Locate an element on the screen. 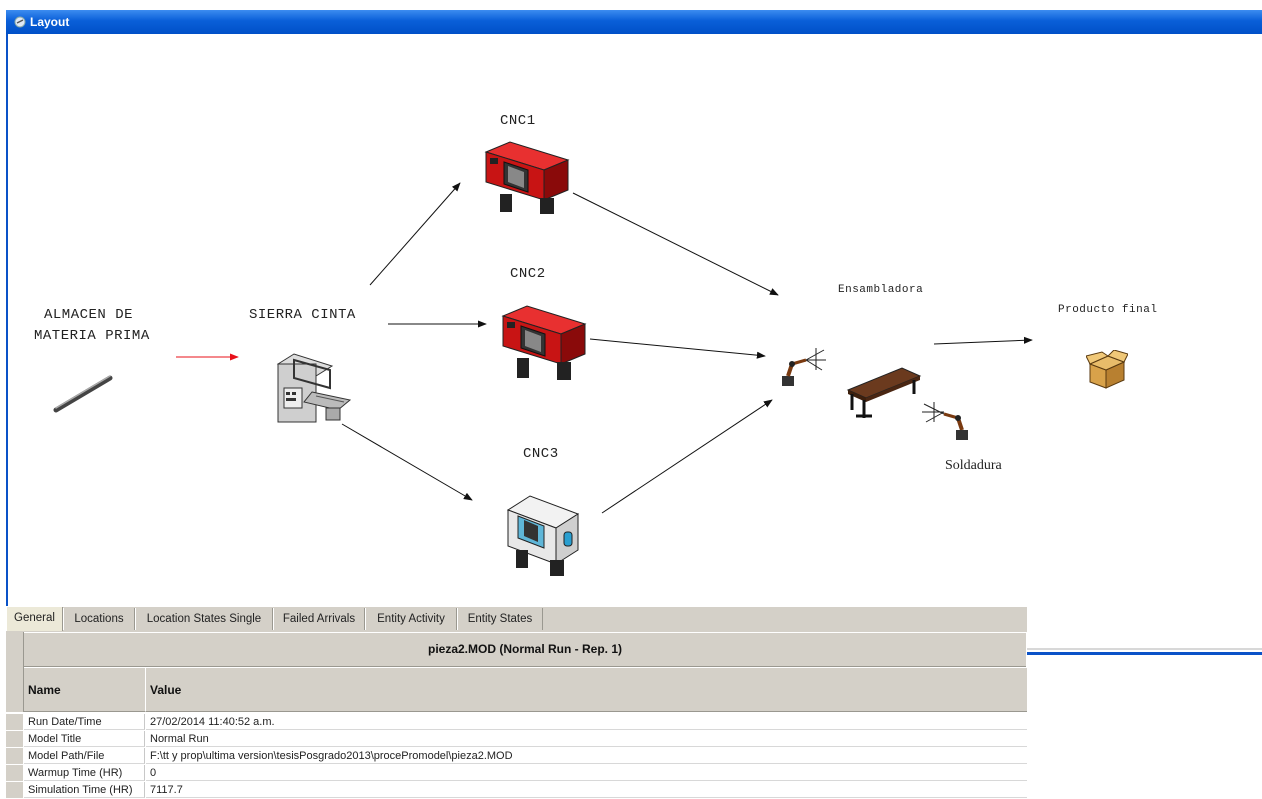  product-box-icon is located at coordinates (1107, 370).